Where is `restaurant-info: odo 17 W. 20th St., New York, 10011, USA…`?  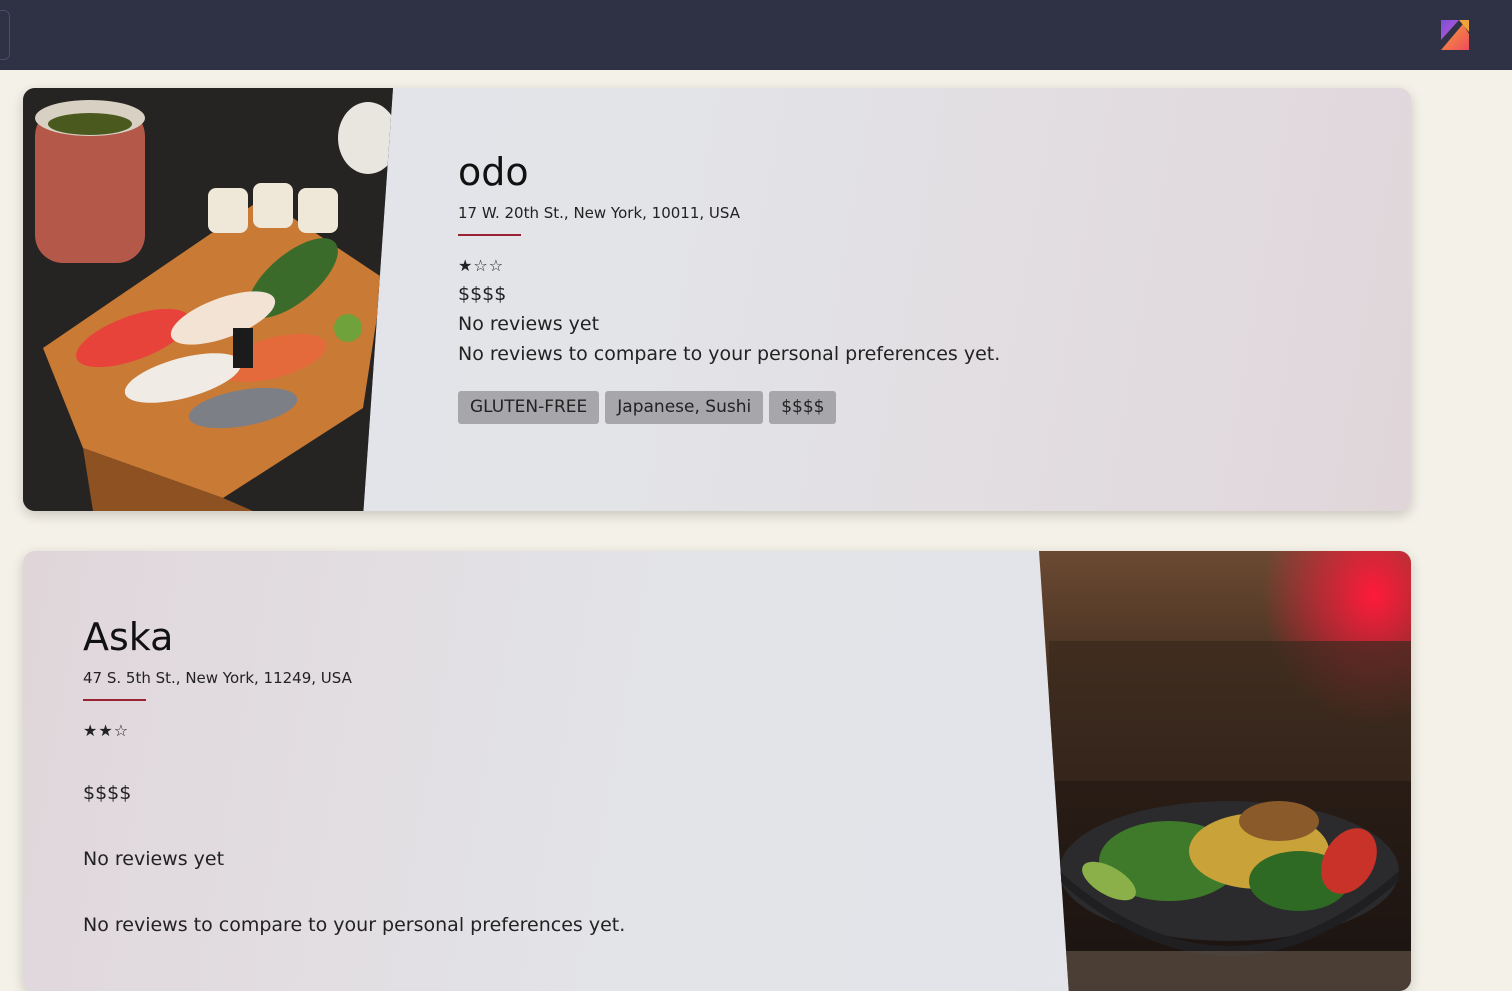
restaurant-info: odo 17 W. 20th St., New York, 10011, USA… is located at coordinates (729, 286).